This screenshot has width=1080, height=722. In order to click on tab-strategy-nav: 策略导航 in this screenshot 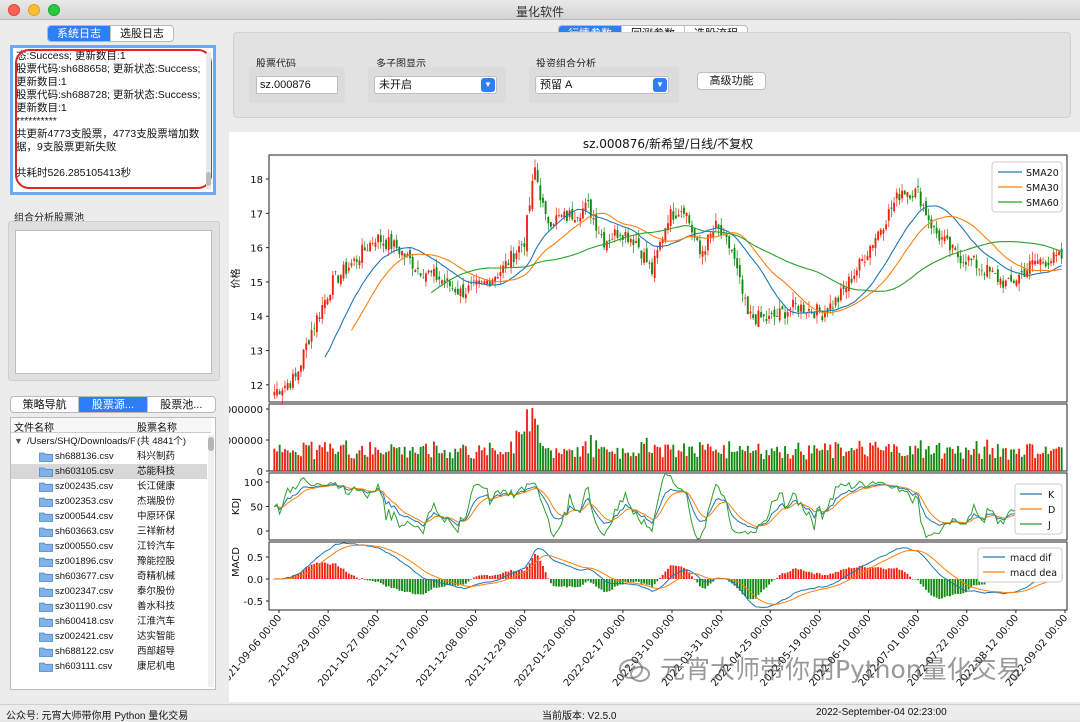, I will do `click(45, 404)`.